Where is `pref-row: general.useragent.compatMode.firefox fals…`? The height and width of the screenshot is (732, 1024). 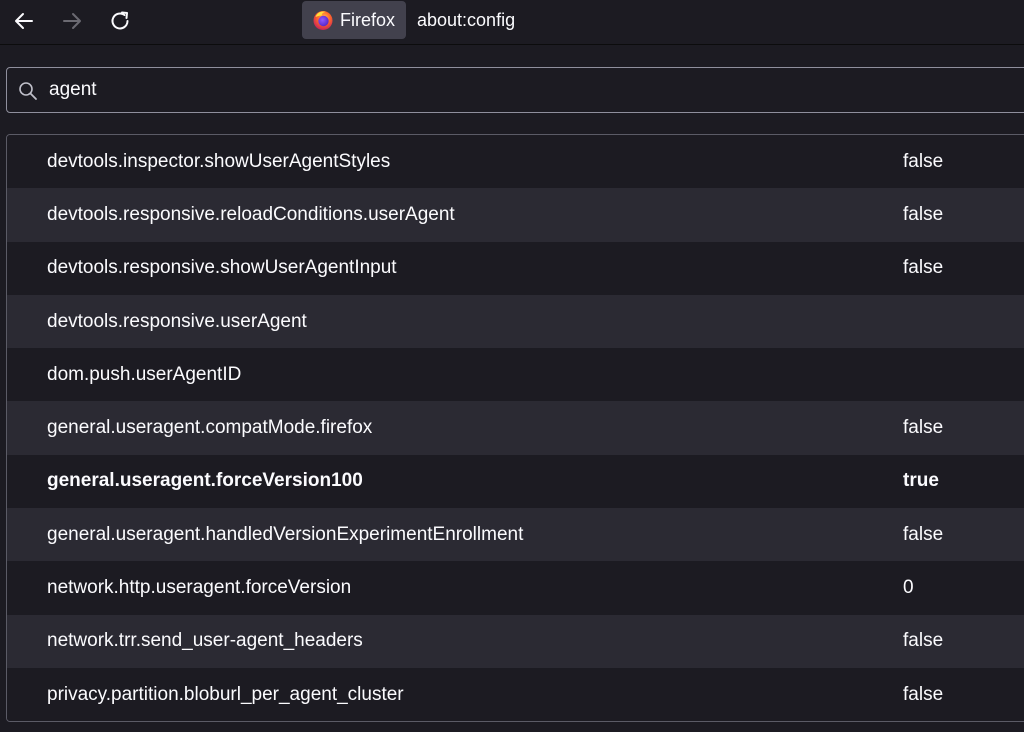
pref-row: general.useragent.compatMode.firefox fals… is located at coordinates (515, 428).